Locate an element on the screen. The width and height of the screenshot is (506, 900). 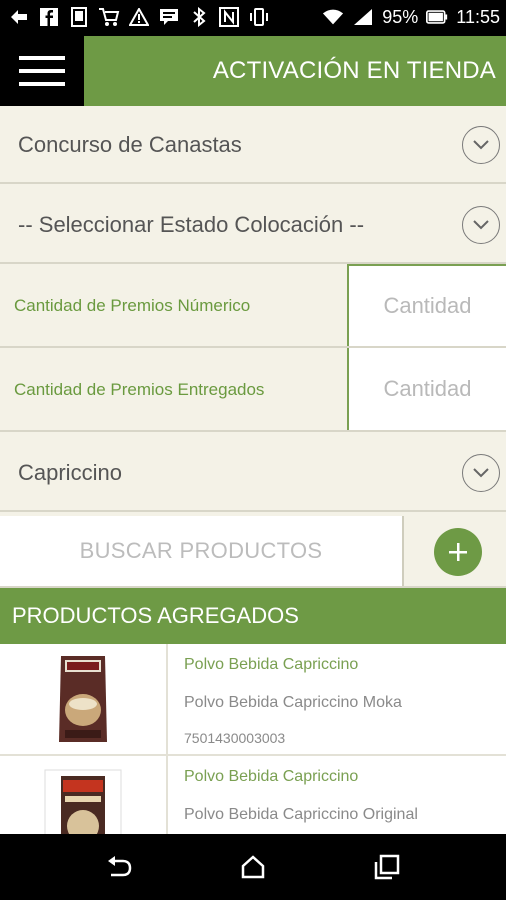
back-icon is located at coordinates (119, 867).